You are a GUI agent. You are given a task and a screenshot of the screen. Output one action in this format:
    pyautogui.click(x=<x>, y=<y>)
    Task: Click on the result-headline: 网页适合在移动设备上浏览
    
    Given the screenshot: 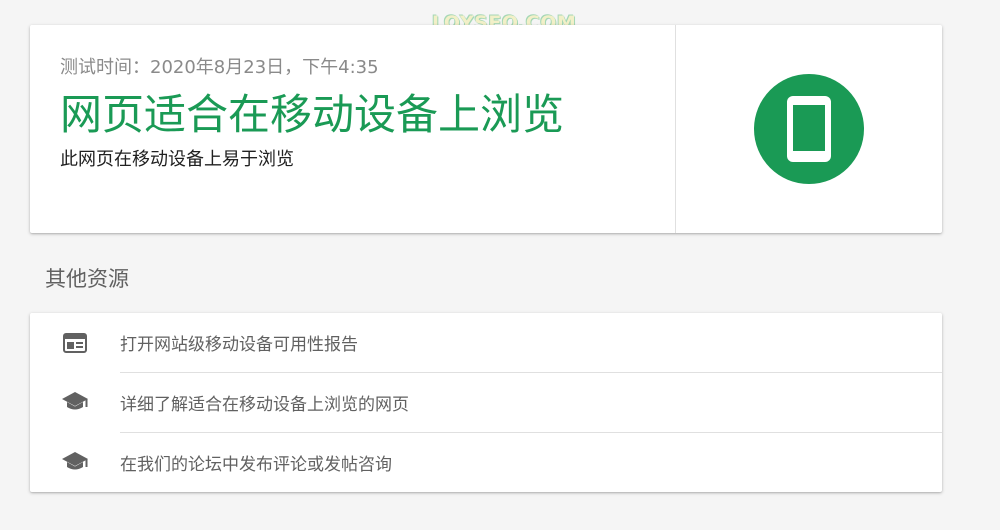 What is the action you would take?
    pyautogui.click(x=312, y=114)
    